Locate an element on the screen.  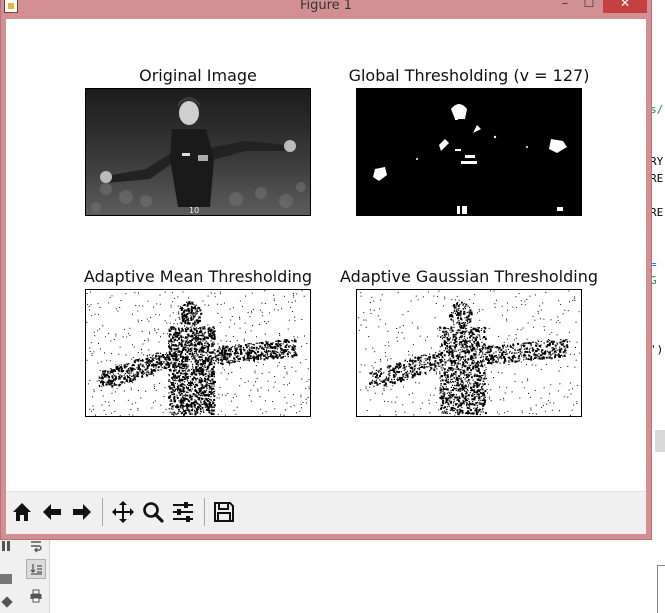
zoom-icon is located at coordinates (153, 512).